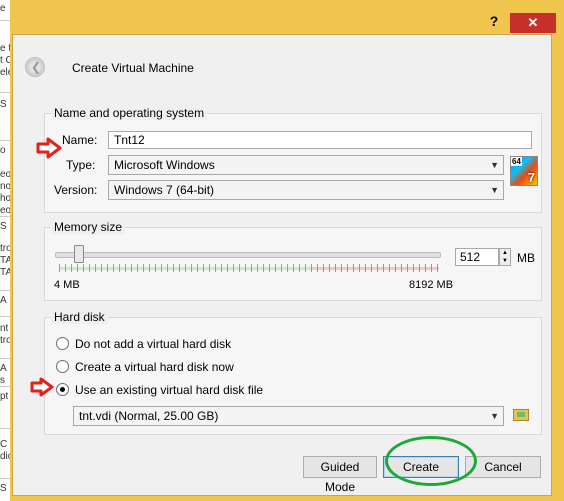 This screenshot has width=564, height=501. Describe the element at coordinates (293, 260) in the screenshot. I see `memory-group: Memory size 4 MB 8192 MB 512 ▲ ▼ MB` at that location.